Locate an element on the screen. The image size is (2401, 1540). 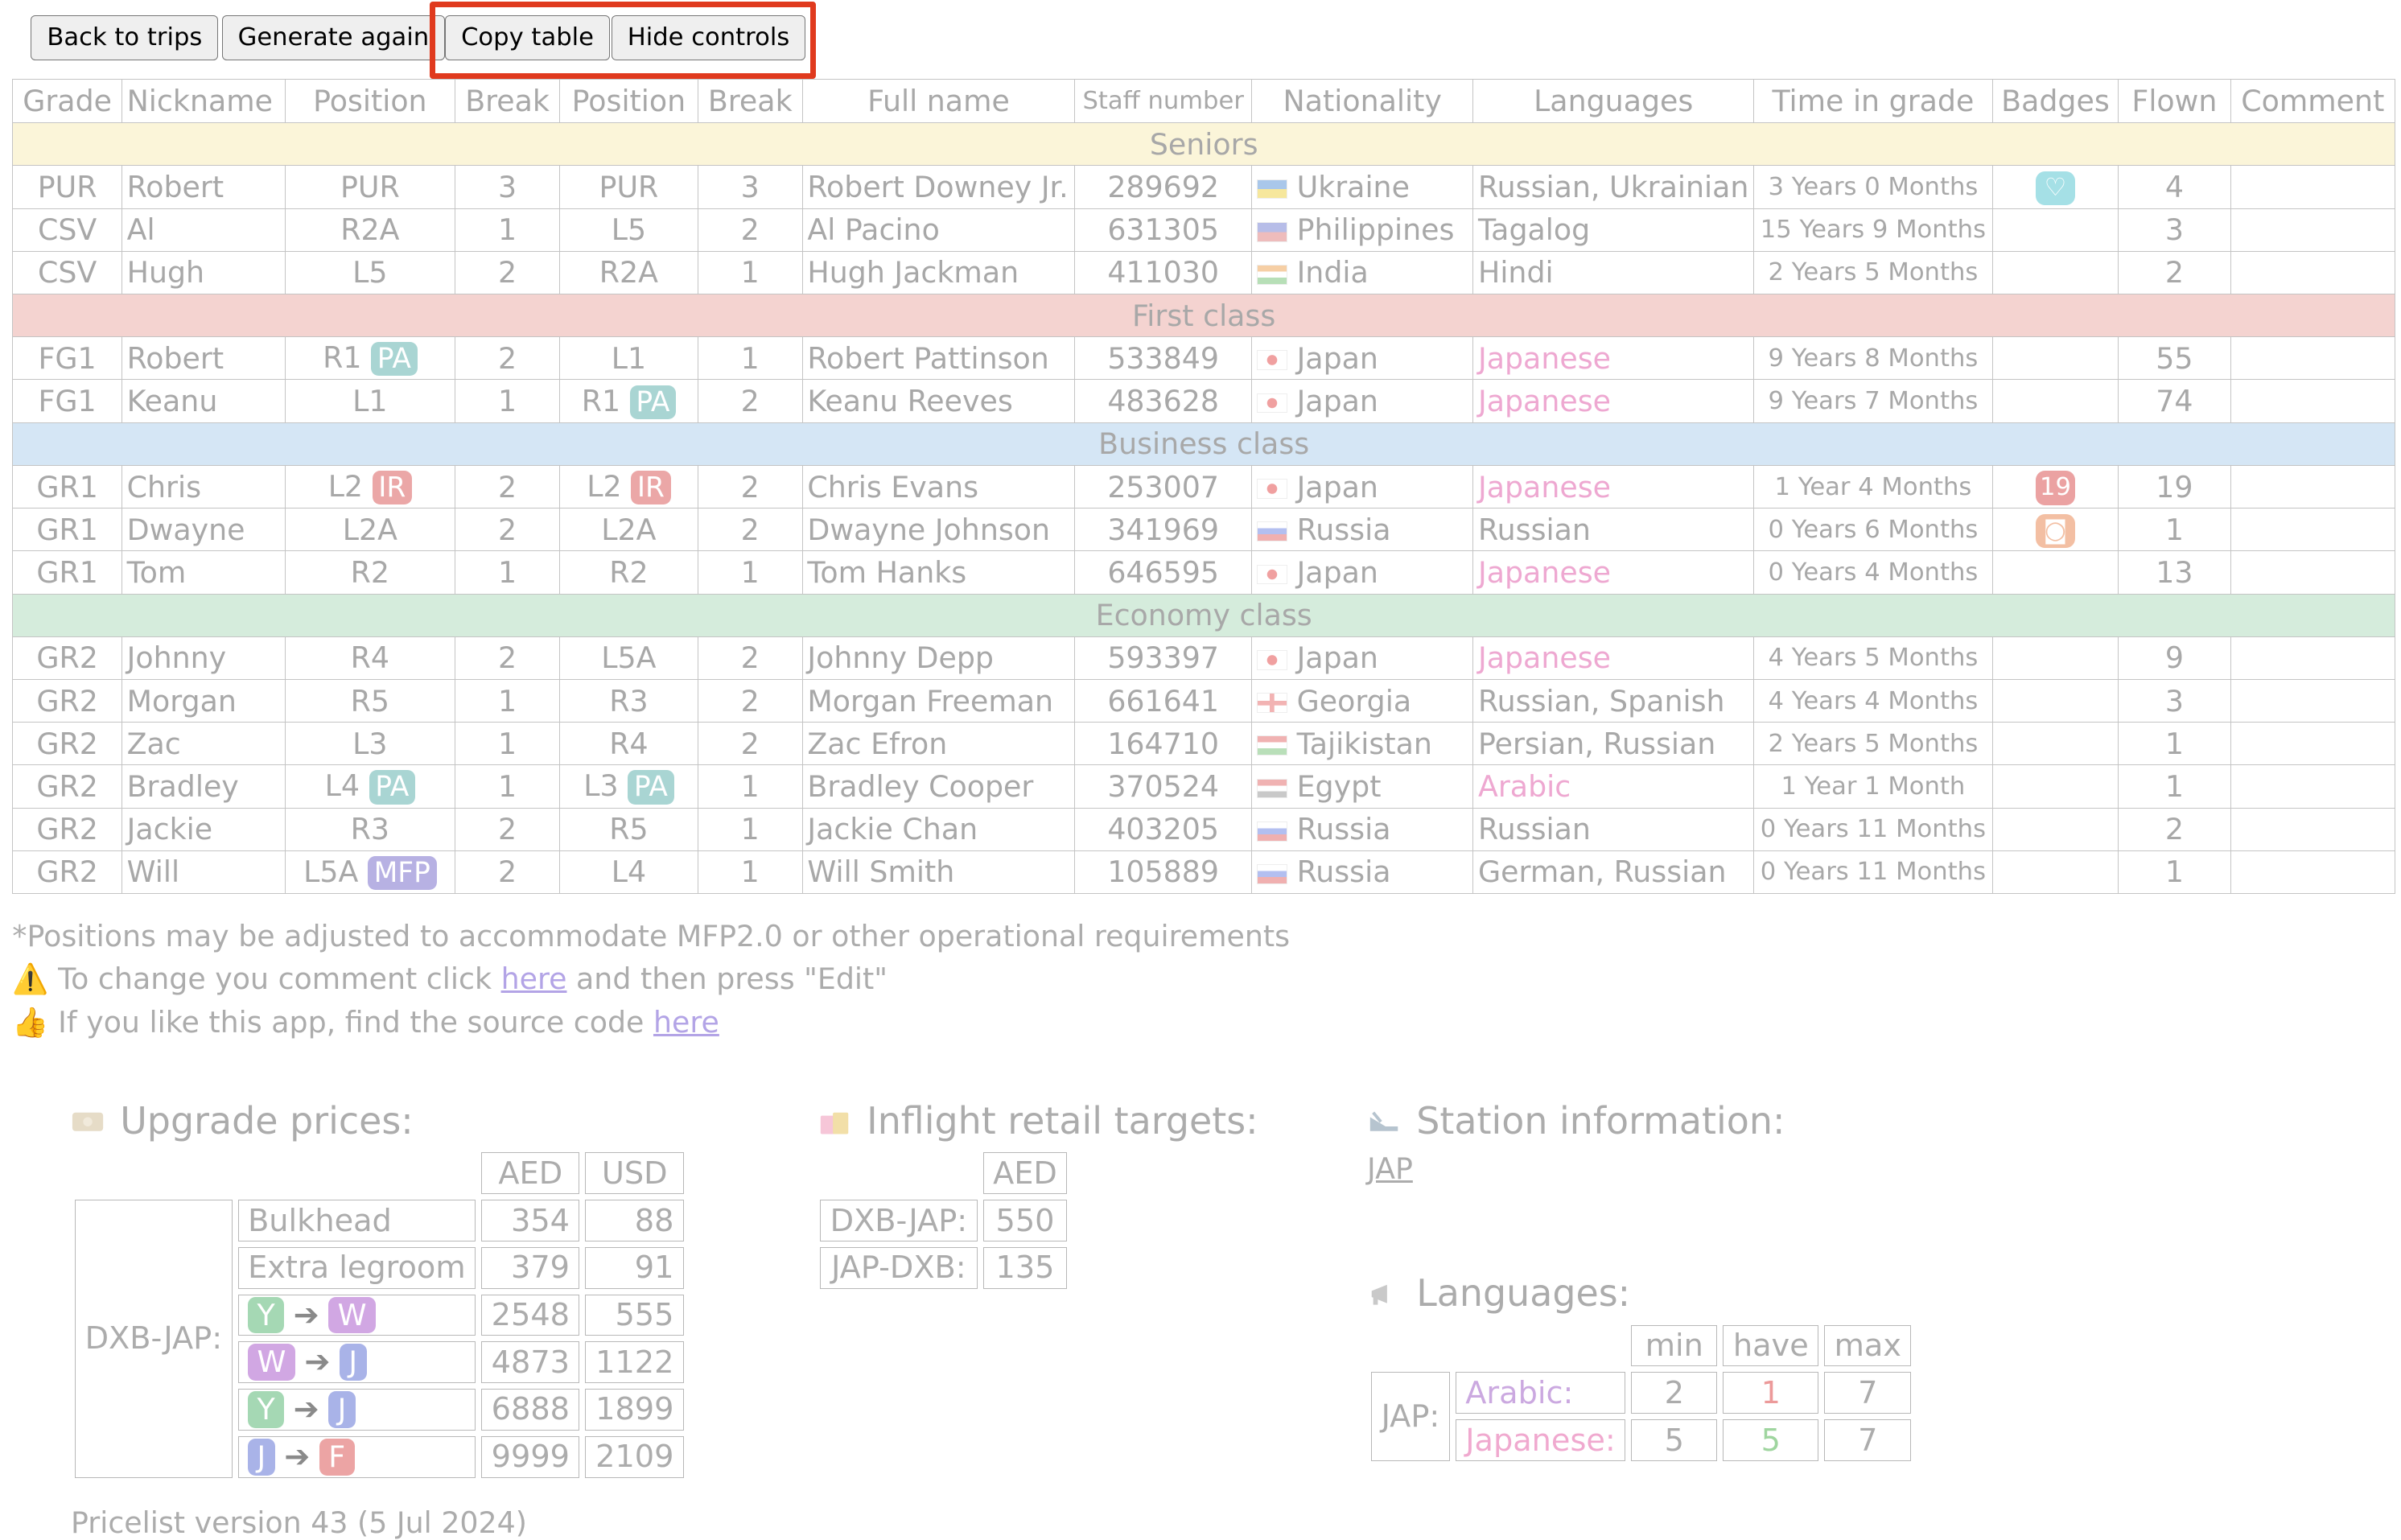
full-name-cell: Tom Hanks is located at coordinates (939, 572).